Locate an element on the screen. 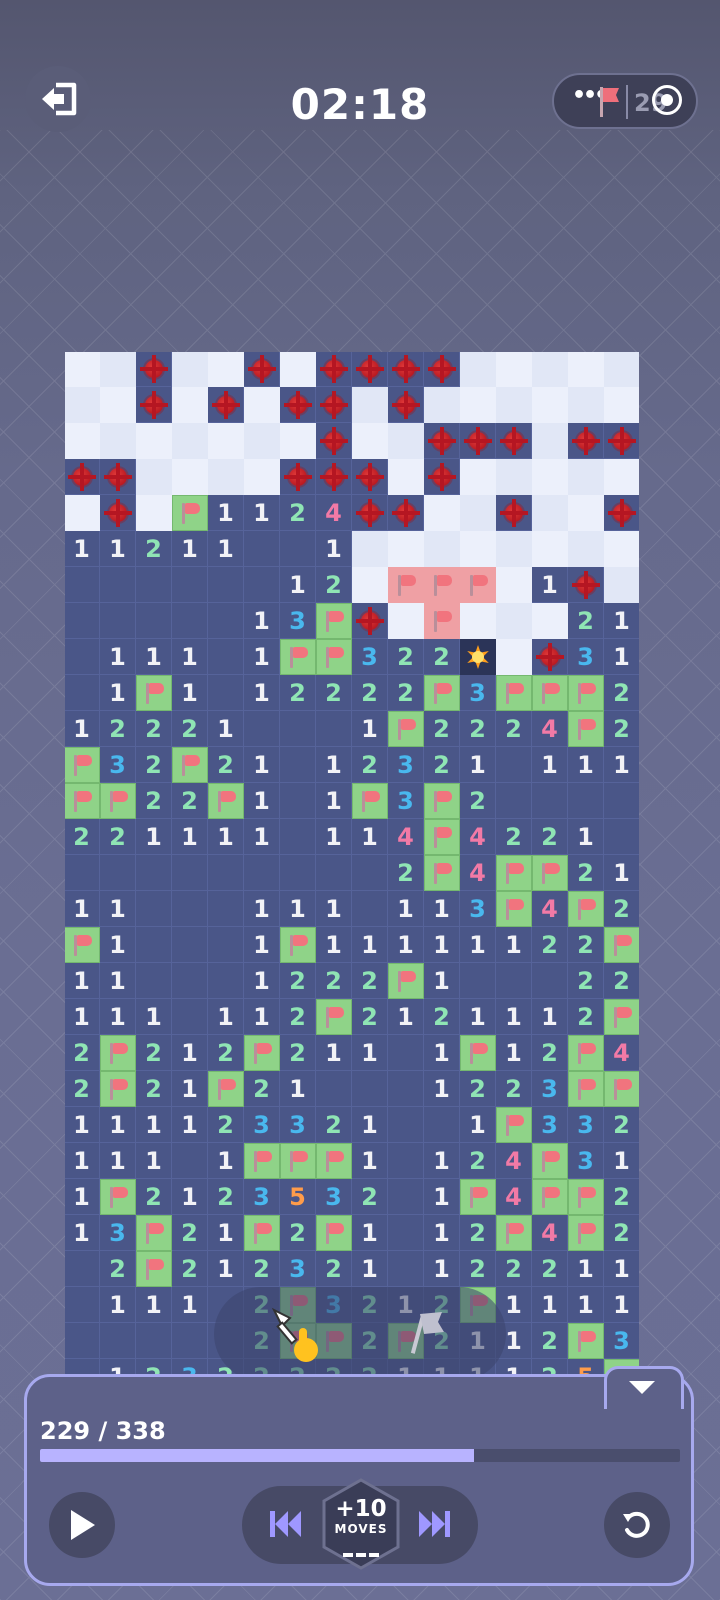  restart-button is located at coordinates (637, 1525).